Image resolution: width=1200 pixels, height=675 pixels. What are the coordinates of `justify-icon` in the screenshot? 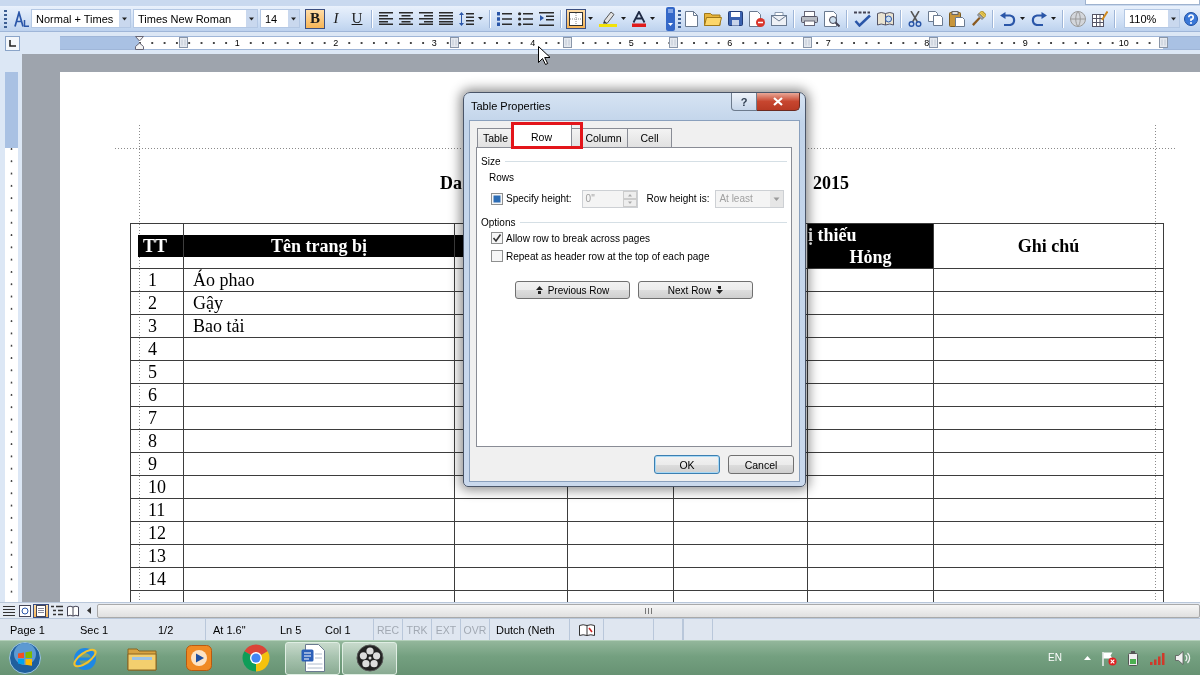 It's located at (446, 18).